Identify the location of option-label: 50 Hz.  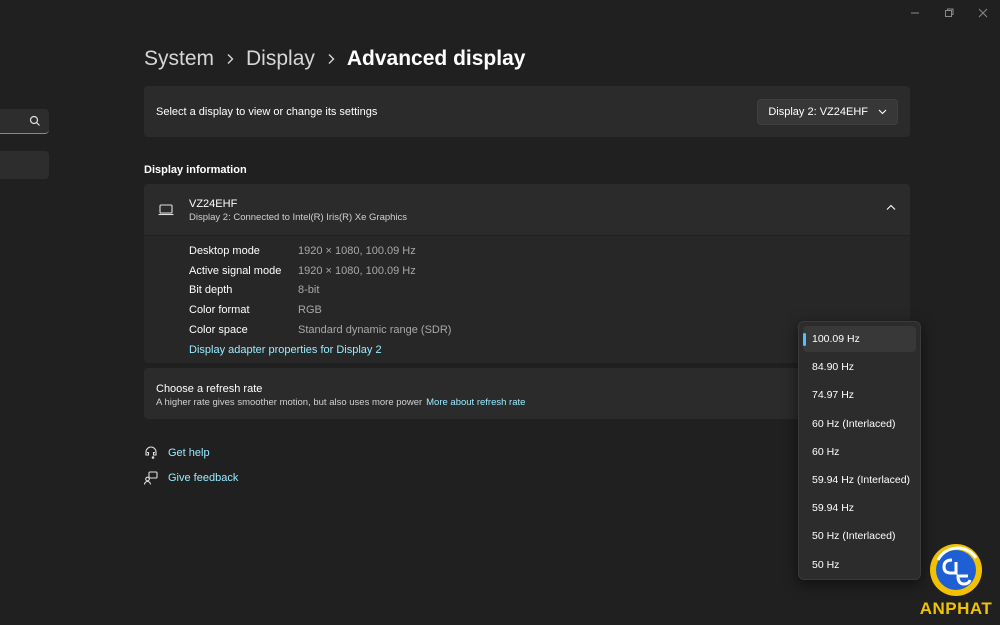
(826, 564).